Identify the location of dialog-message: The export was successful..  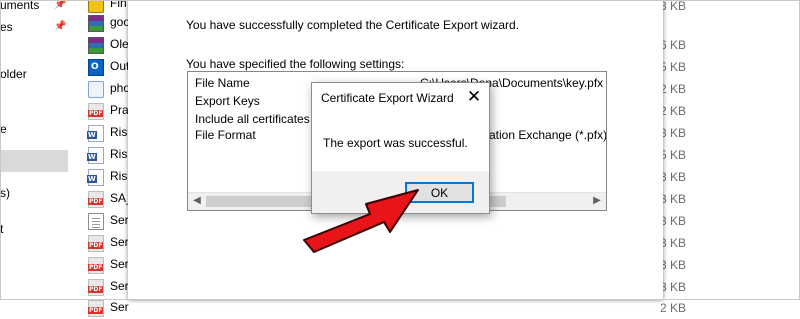
(395, 143).